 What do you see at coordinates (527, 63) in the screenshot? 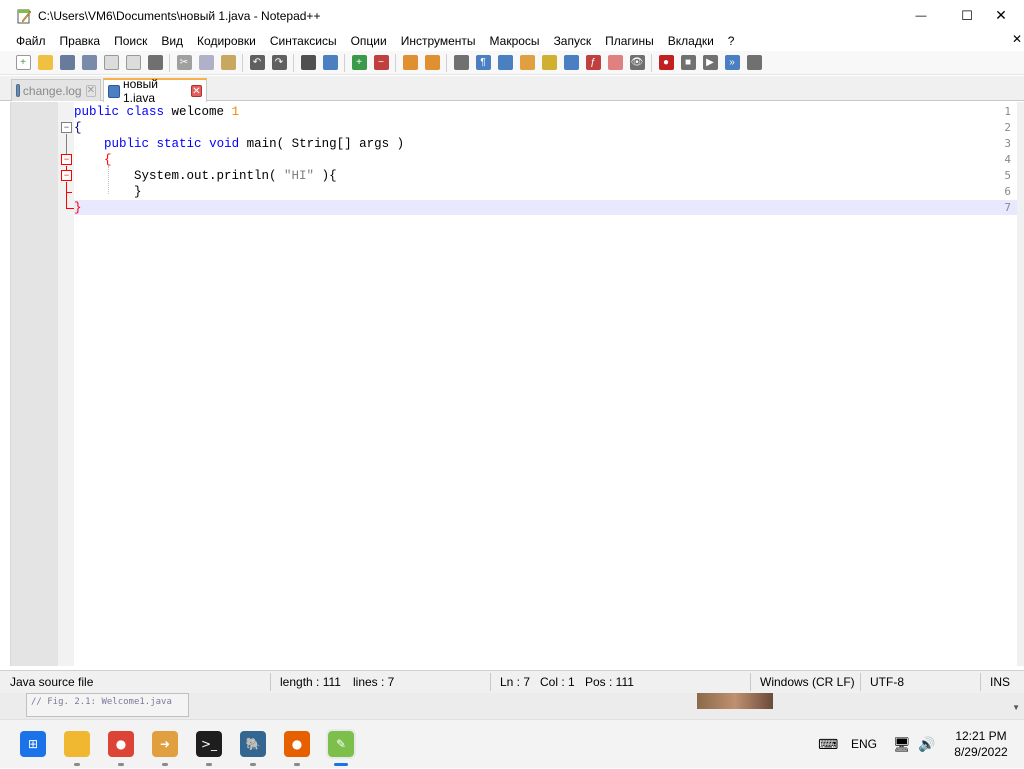
I see `udl-button` at bounding box center [527, 63].